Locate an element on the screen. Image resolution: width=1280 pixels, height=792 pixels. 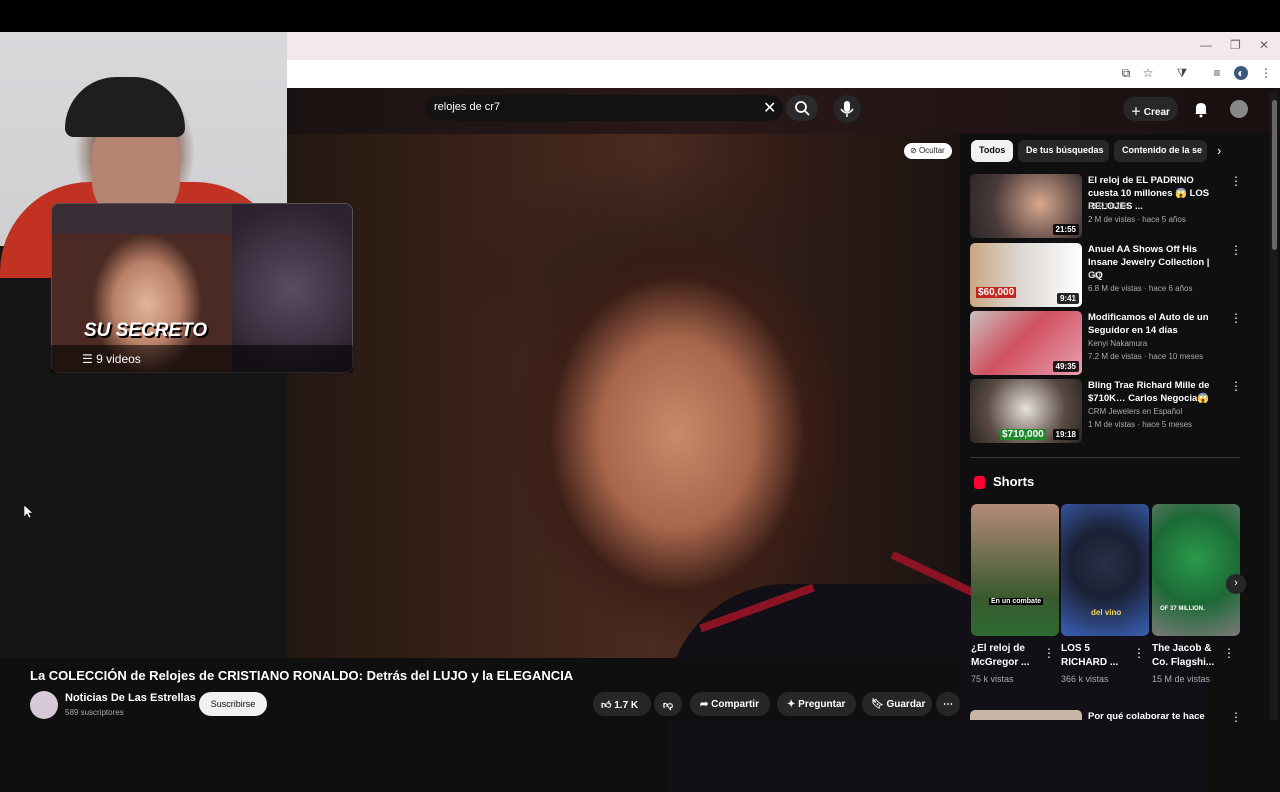
notifications-bell-icon is located at coordinates (1201, 109).